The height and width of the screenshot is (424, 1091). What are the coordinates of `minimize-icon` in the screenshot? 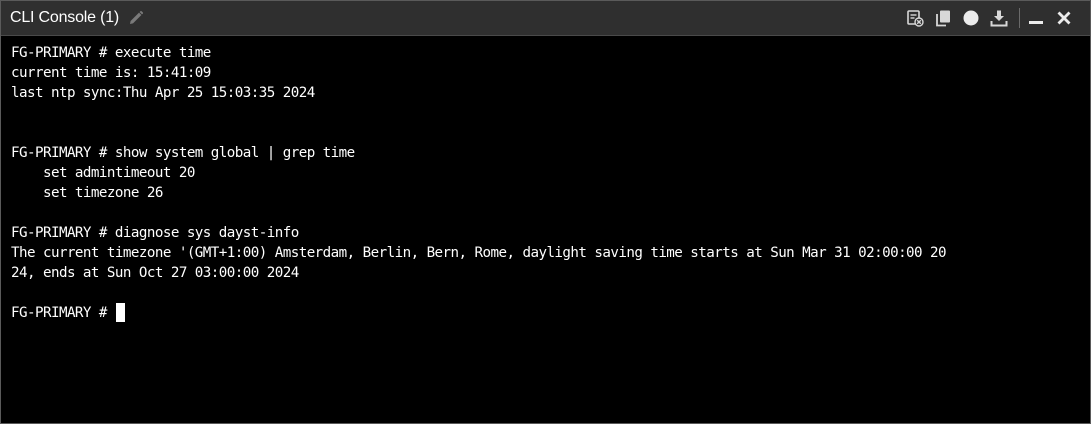 It's located at (1036, 18).